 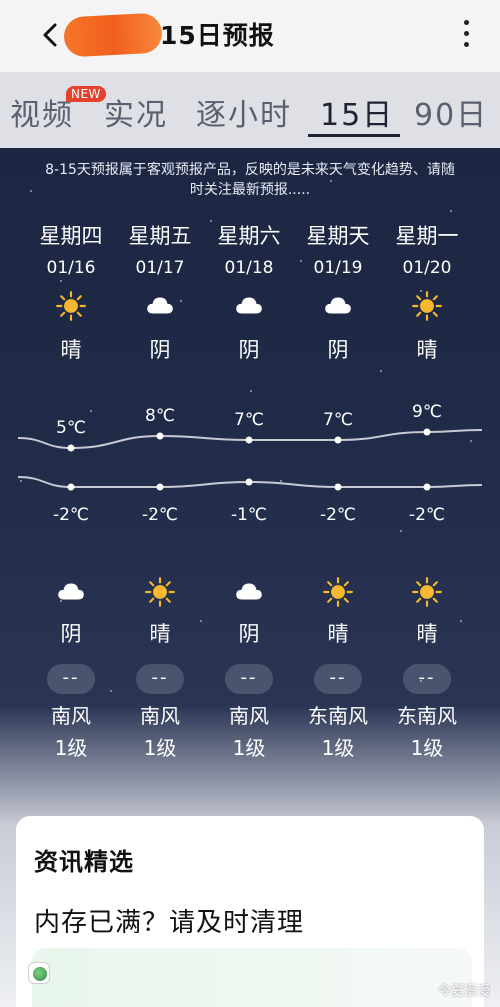 What do you see at coordinates (244, 112) in the screenshot?
I see `tab-hourly: 逐小时` at bounding box center [244, 112].